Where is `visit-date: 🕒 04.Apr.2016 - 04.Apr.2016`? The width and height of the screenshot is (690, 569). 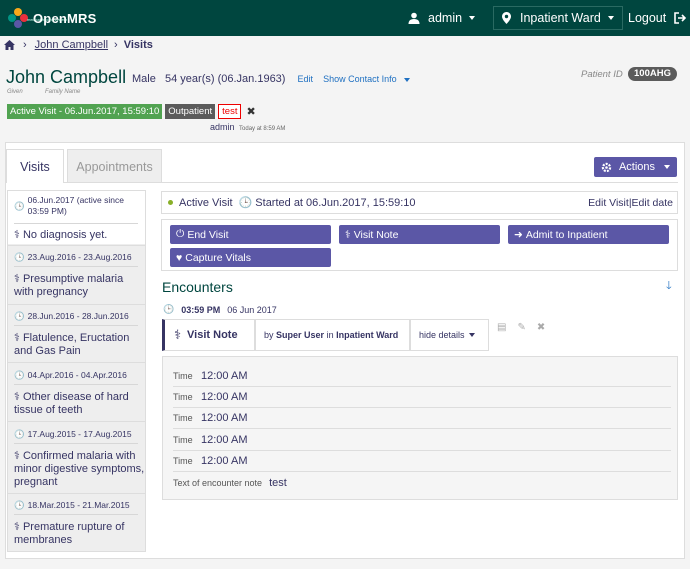 visit-date: 🕒 04.Apr.2016 - 04.Apr.2016 is located at coordinates (79, 375).